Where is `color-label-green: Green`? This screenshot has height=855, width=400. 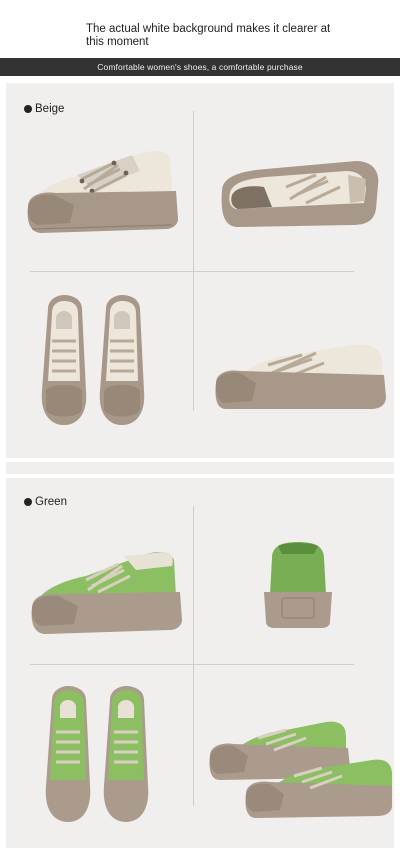
color-label-green: Green is located at coordinates (45, 502).